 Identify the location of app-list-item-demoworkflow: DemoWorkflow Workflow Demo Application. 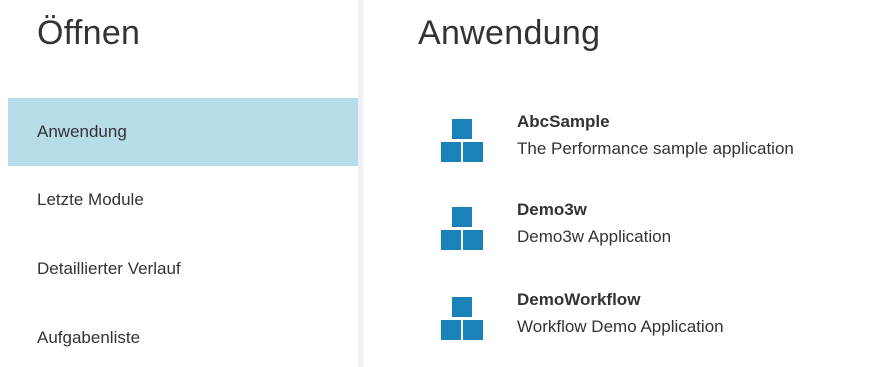
(658, 320).